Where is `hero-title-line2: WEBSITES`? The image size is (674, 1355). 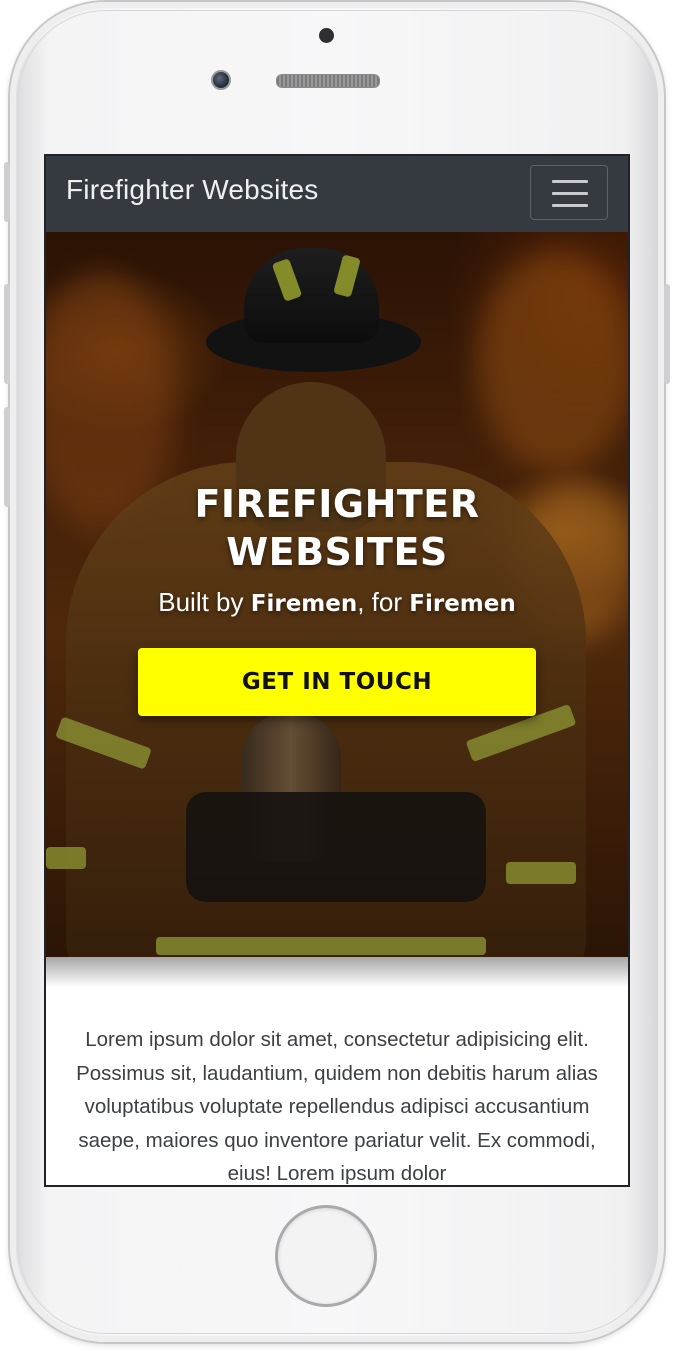
hero-title-line2: WEBSITES is located at coordinates (337, 552).